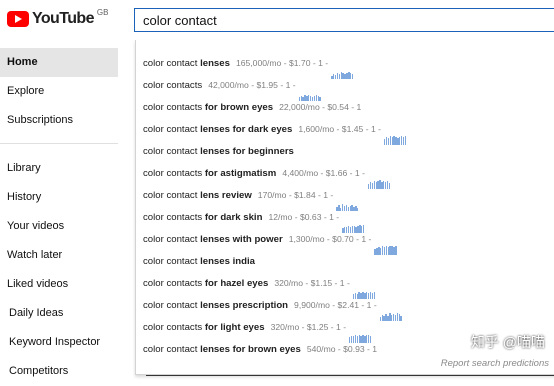 Image resolution: width=554 pixels, height=386 pixels. I want to click on suggestion-query-completion: lenses india, so click(227, 261).